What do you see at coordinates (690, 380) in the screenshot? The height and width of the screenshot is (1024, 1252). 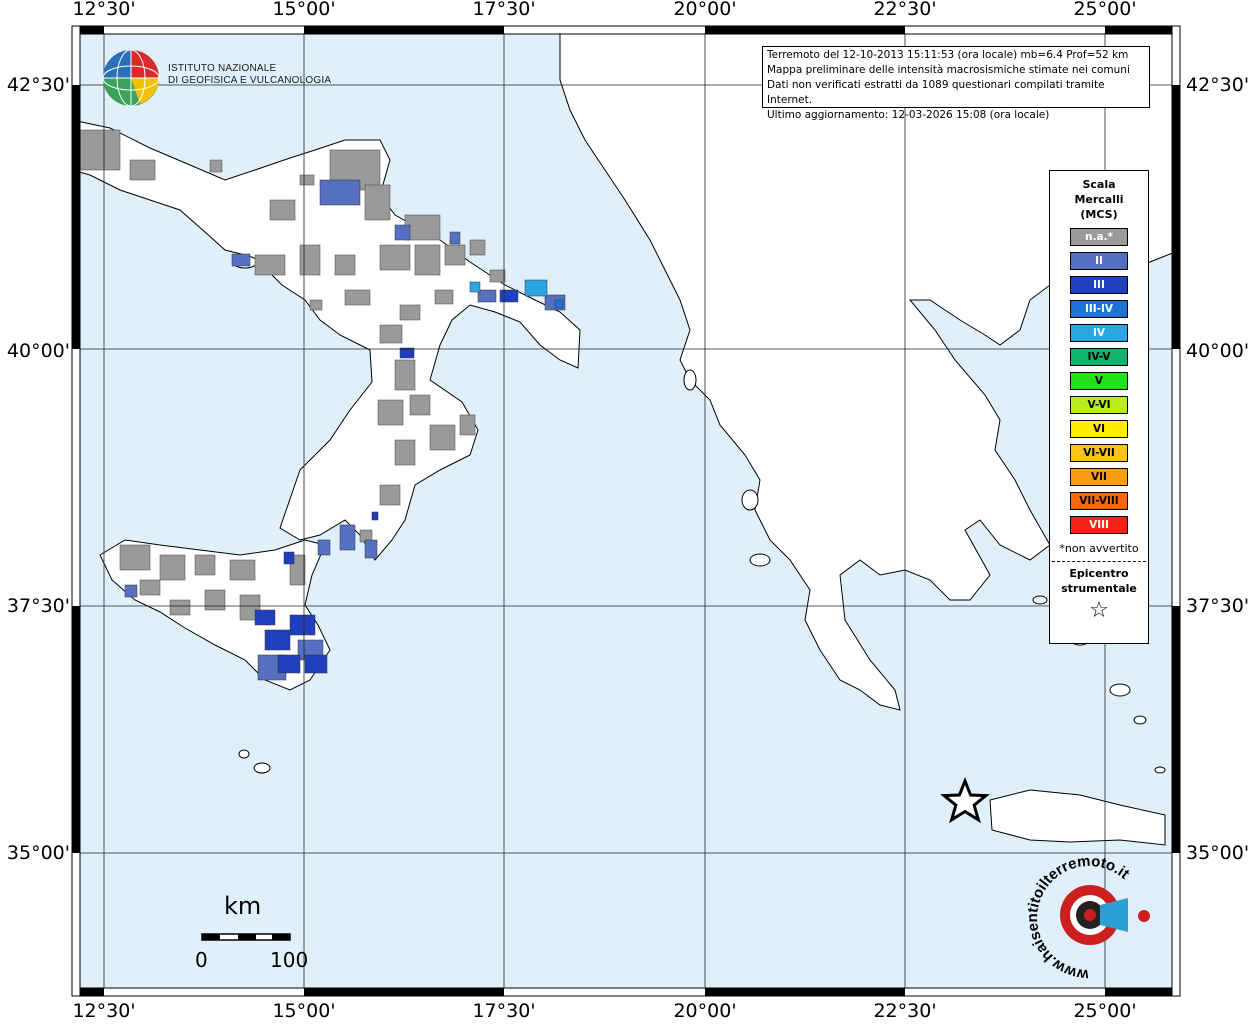 I see `island-corfu` at bounding box center [690, 380].